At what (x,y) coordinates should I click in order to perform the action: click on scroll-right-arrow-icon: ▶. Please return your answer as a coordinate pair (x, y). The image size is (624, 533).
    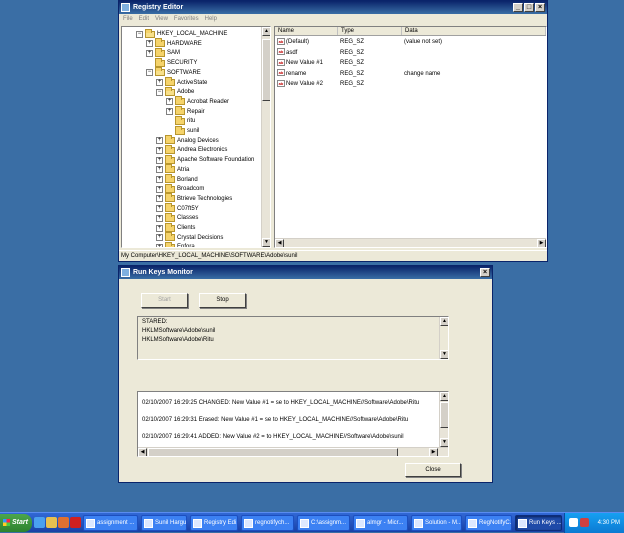
    Looking at the image, I should click on (541, 243).